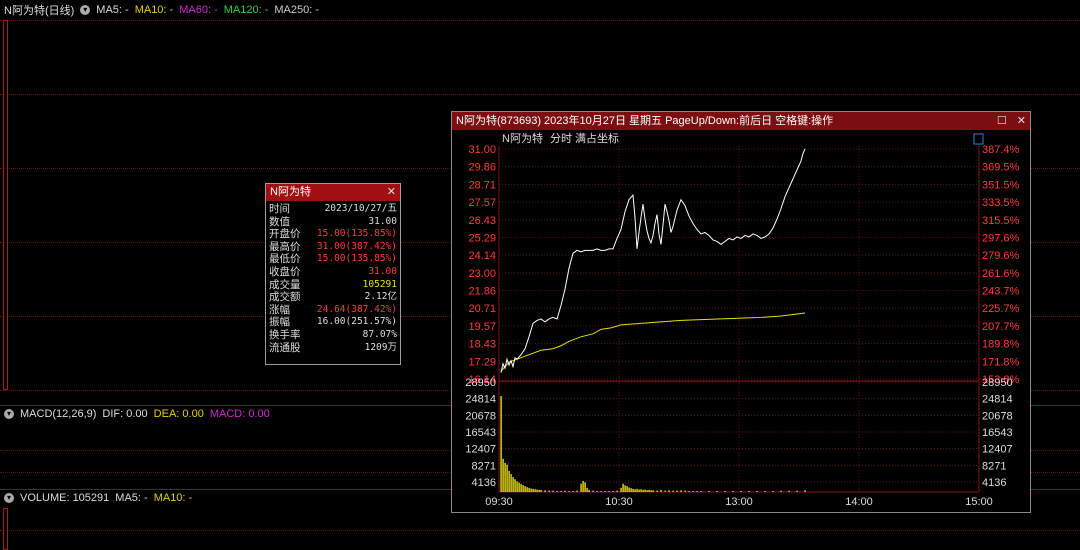 The width and height of the screenshot is (1080, 550). What do you see at coordinates (58, 414) in the screenshot?
I see `macd-name: MACD(12,26,9)` at bounding box center [58, 414].